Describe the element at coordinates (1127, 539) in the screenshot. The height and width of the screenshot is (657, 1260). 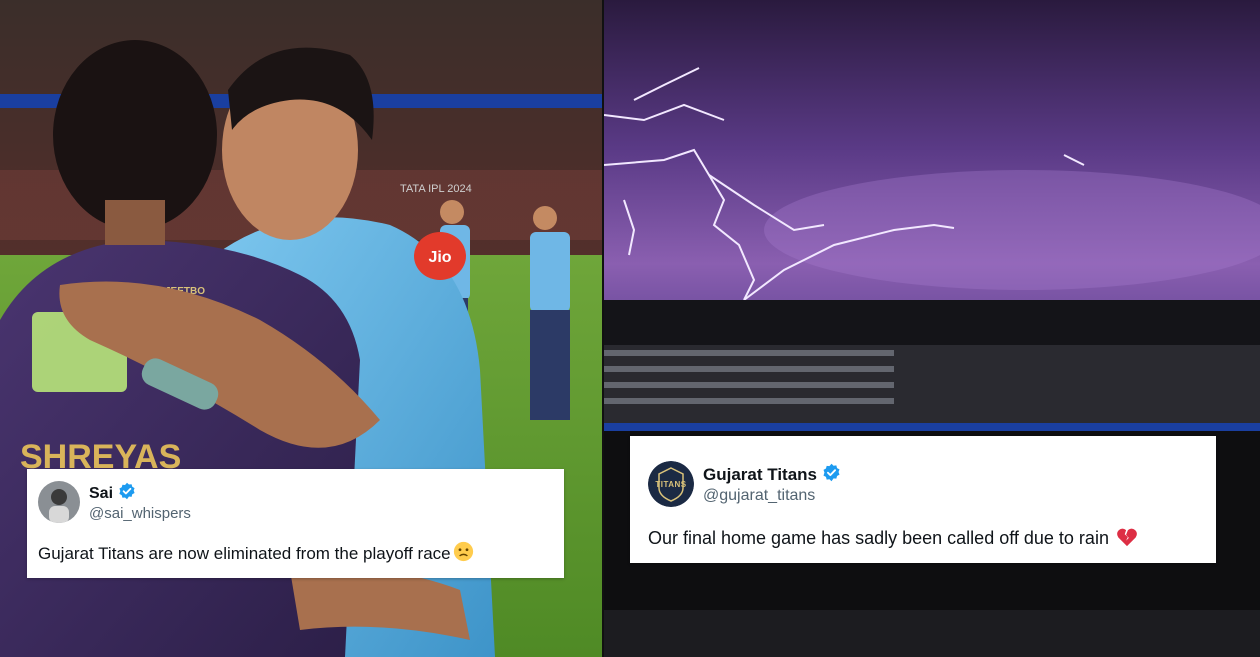
I see `broken-heart-icon` at that location.